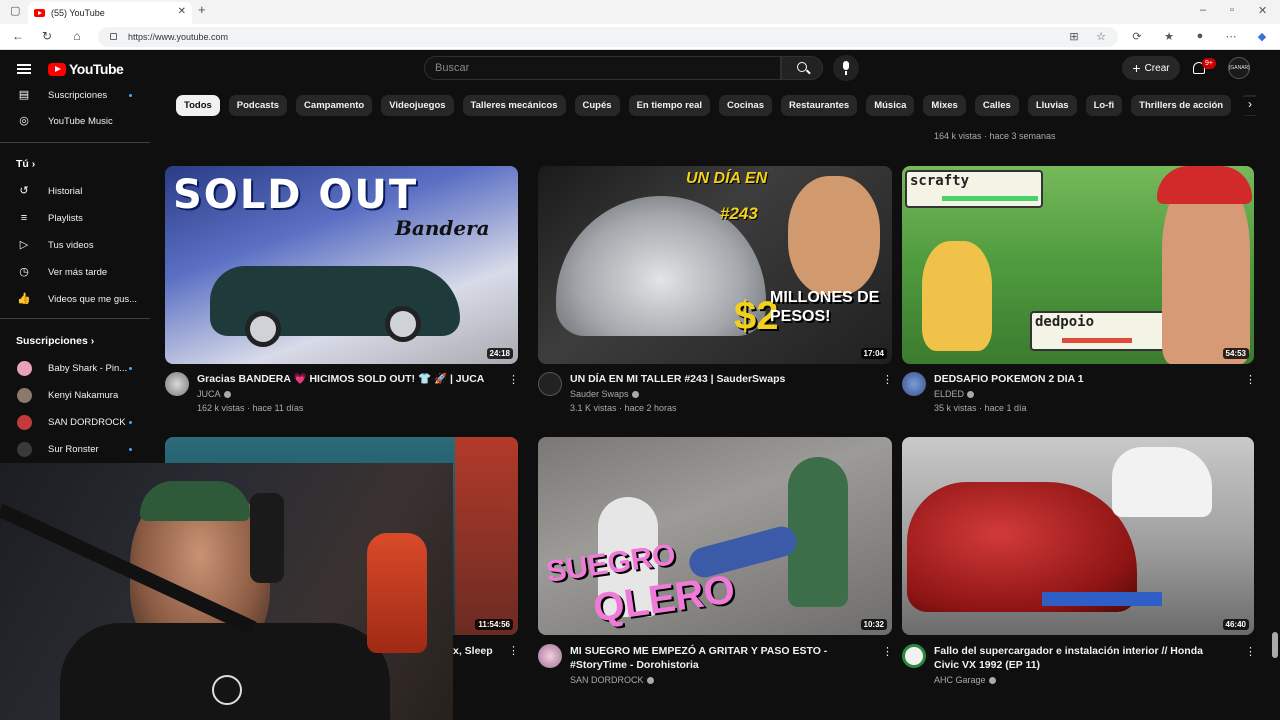 The image size is (1280, 720). Describe the element at coordinates (75, 121) in the screenshot. I see `sidebar-item: ◎ YouTube Music` at that location.